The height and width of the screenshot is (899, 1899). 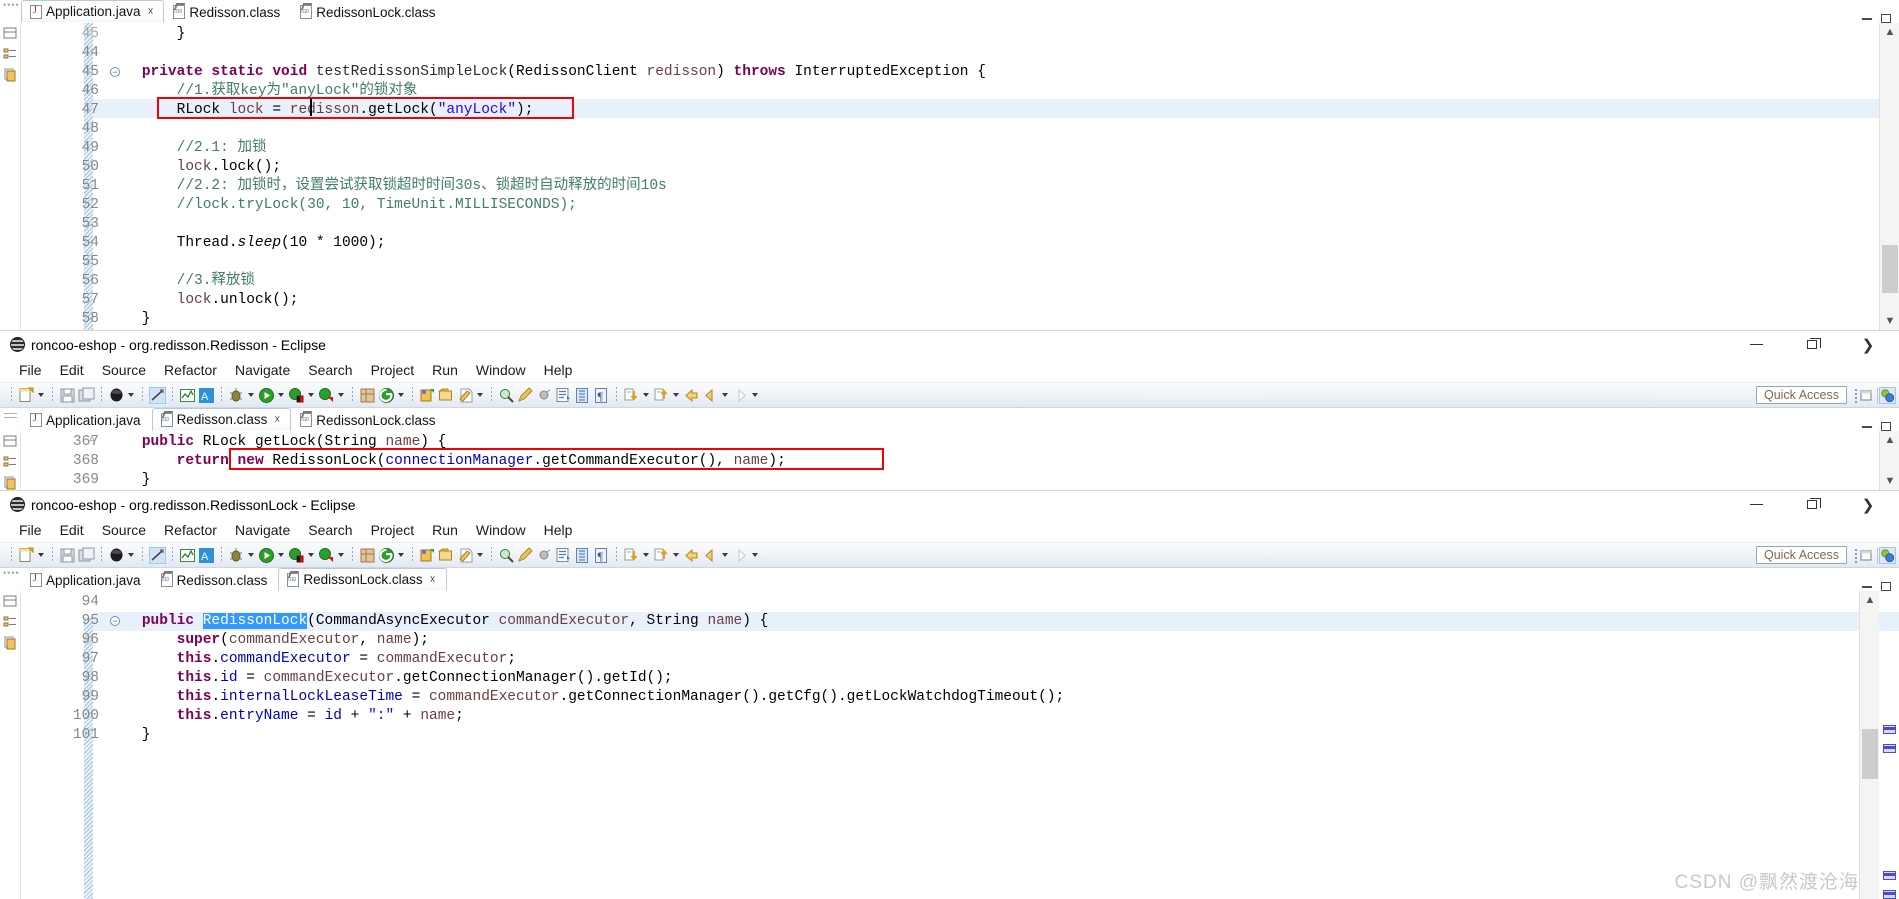 I want to click on toolbar-search-icon, so click(x=506, y=555).